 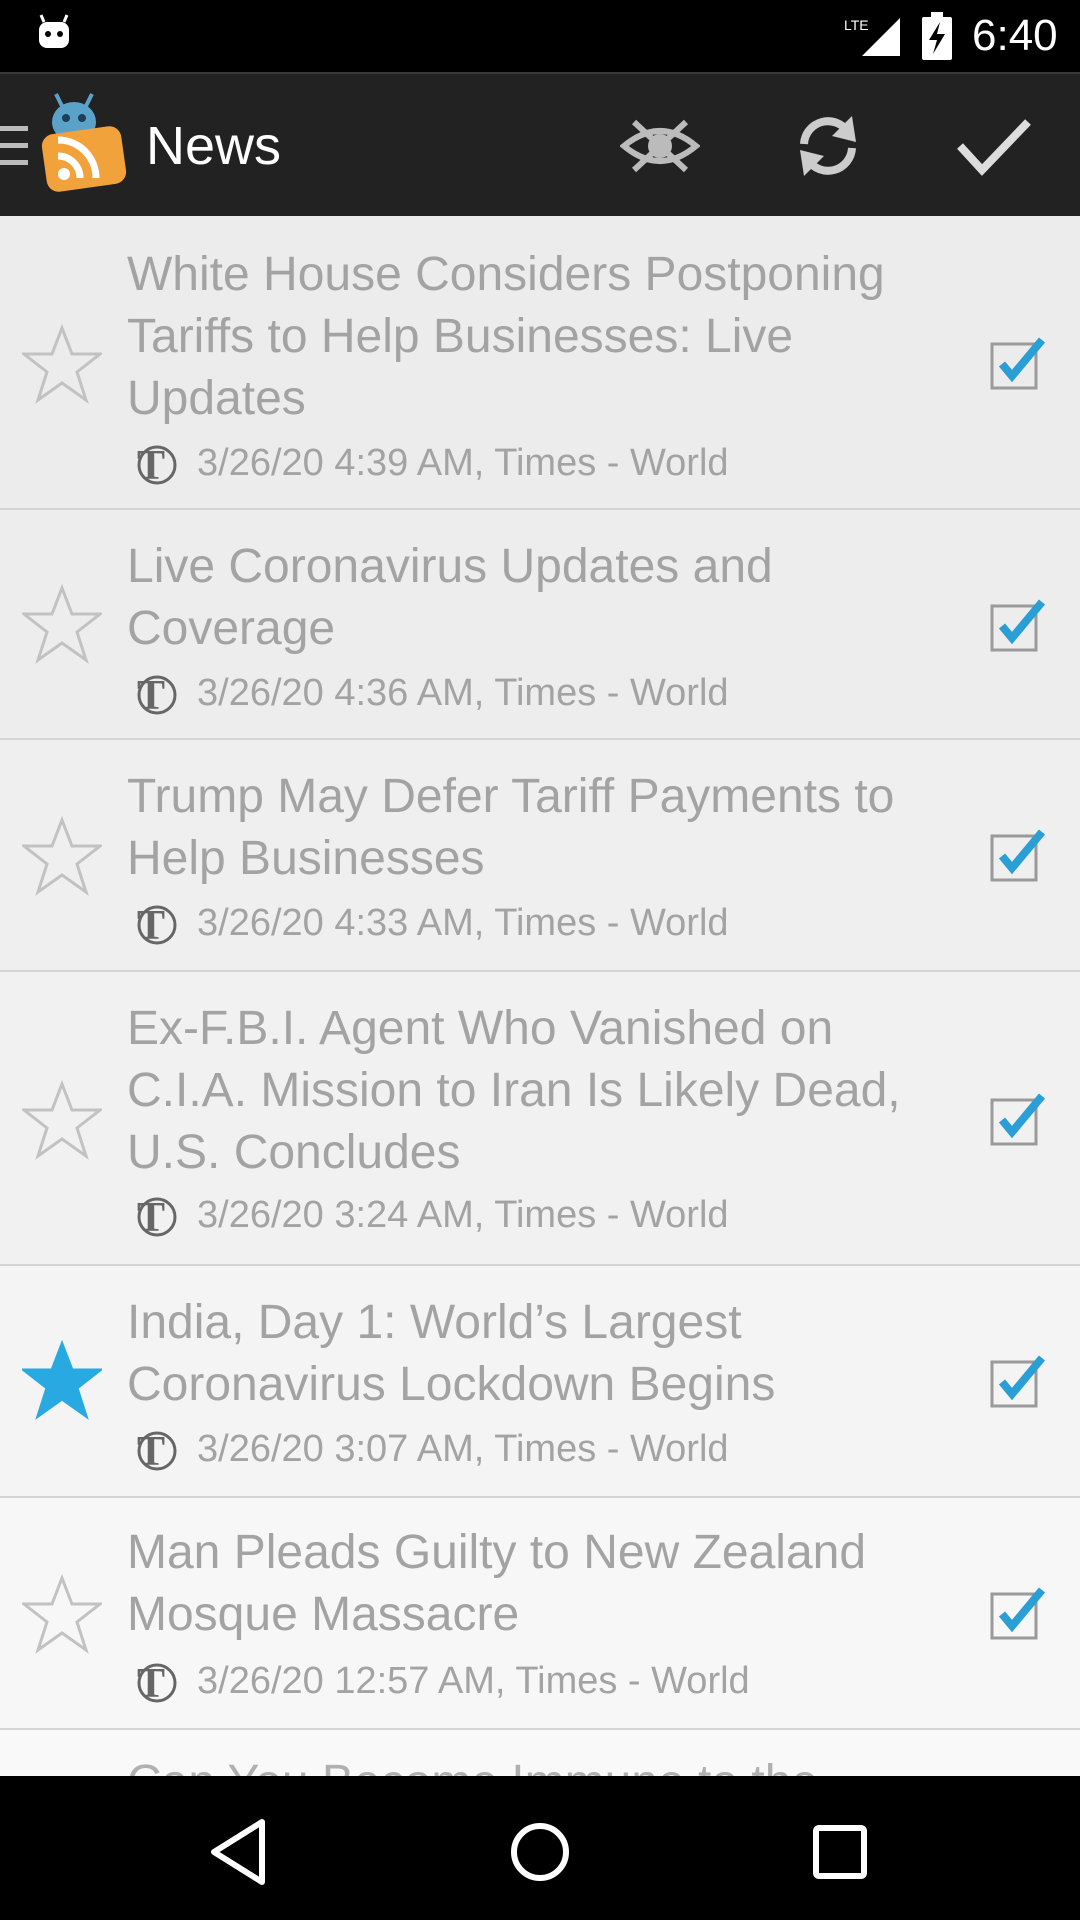 I want to click on home-icon, so click(x=540, y=1852).